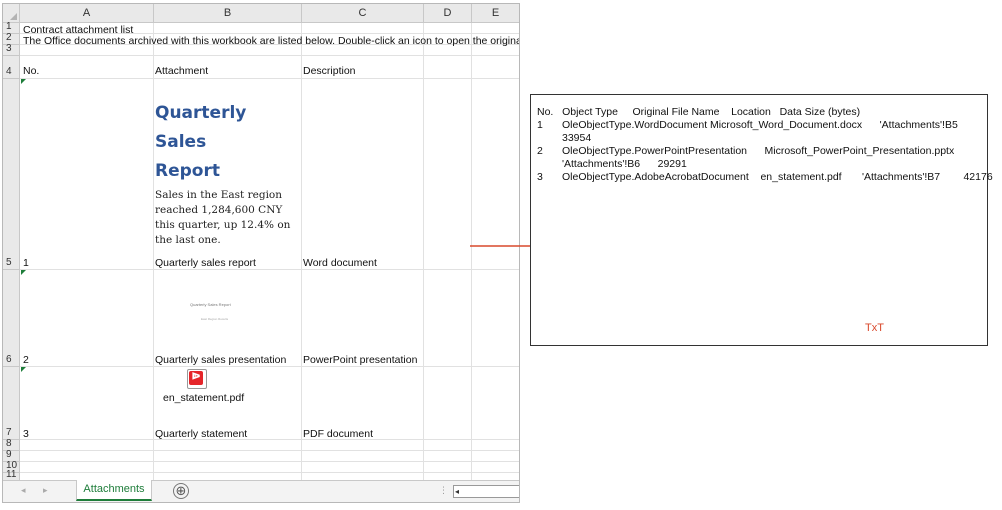  What do you see at coordinates (11, 318) in the screenshot?
I see `row-header-6: 6` at bounding box center [11, 318].